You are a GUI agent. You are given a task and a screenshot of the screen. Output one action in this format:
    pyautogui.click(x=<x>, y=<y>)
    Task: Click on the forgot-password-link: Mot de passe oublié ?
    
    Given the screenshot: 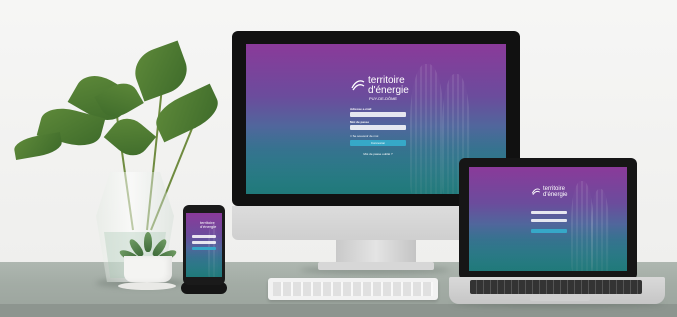 What is the action you would take?
    pyautogui.click(x=378, y=154)
    